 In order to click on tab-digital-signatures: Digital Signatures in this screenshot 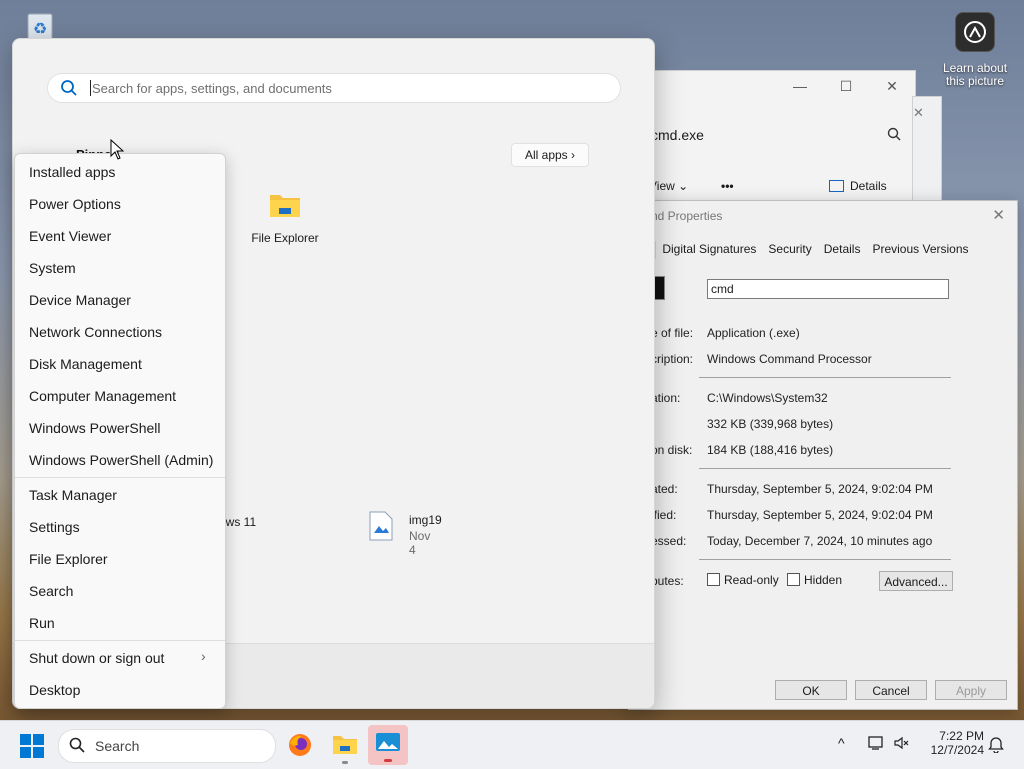, I will do `click(709, 250)`.